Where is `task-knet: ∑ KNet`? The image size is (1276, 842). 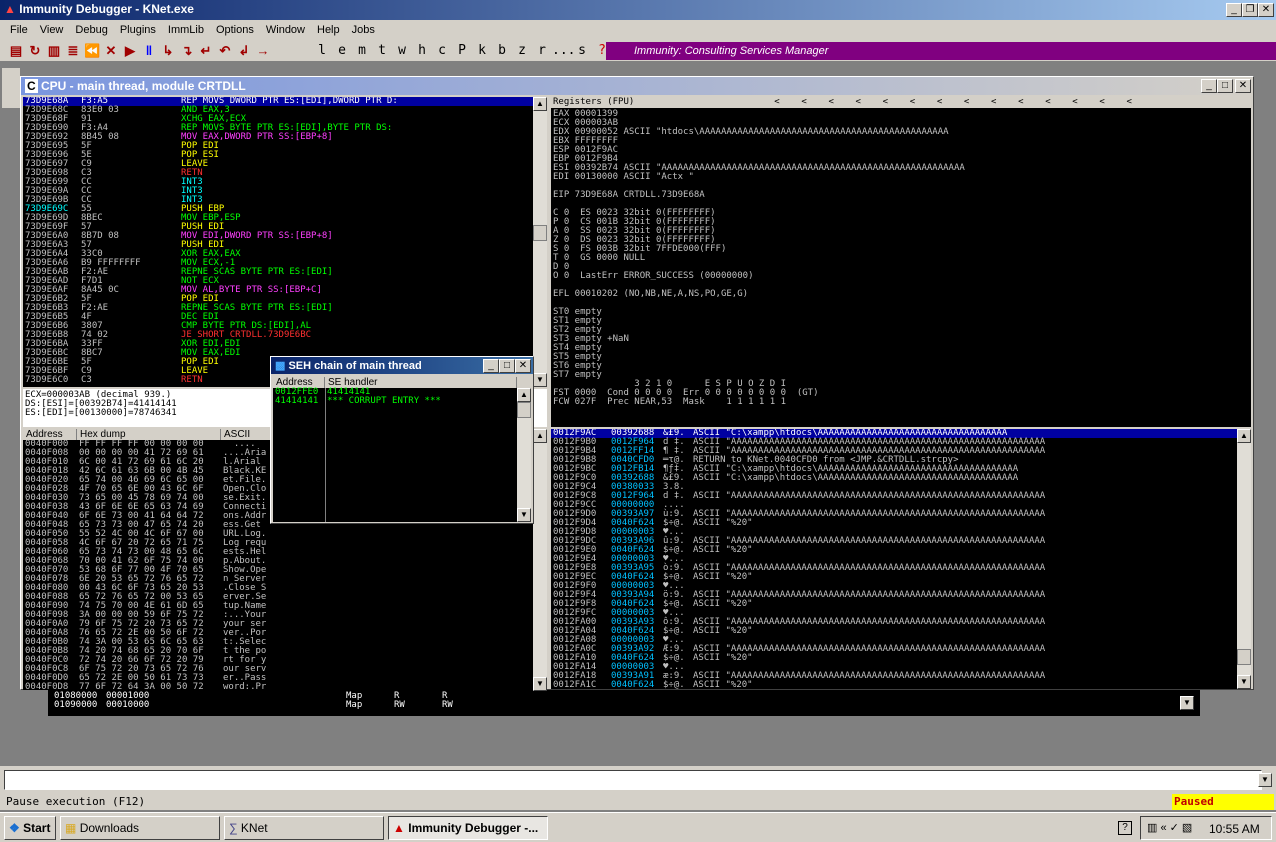
task-knet: ∑ KNet is located at coordinates (304, 828).